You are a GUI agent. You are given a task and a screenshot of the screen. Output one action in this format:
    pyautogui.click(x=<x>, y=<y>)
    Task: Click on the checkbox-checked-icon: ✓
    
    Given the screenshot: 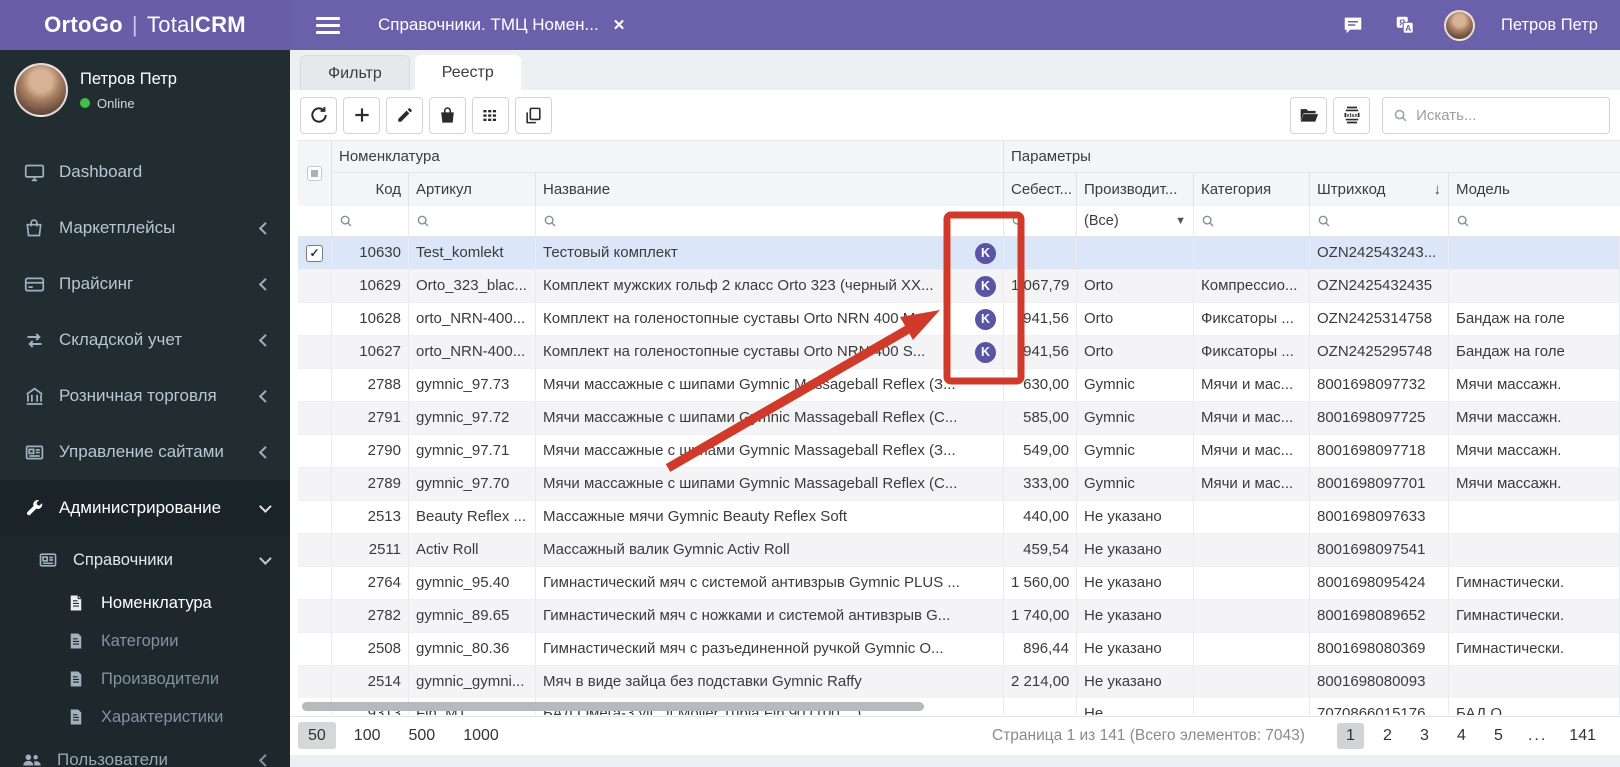 What is the action you would take?
    pyautogui.click(x=314, y=253)
    